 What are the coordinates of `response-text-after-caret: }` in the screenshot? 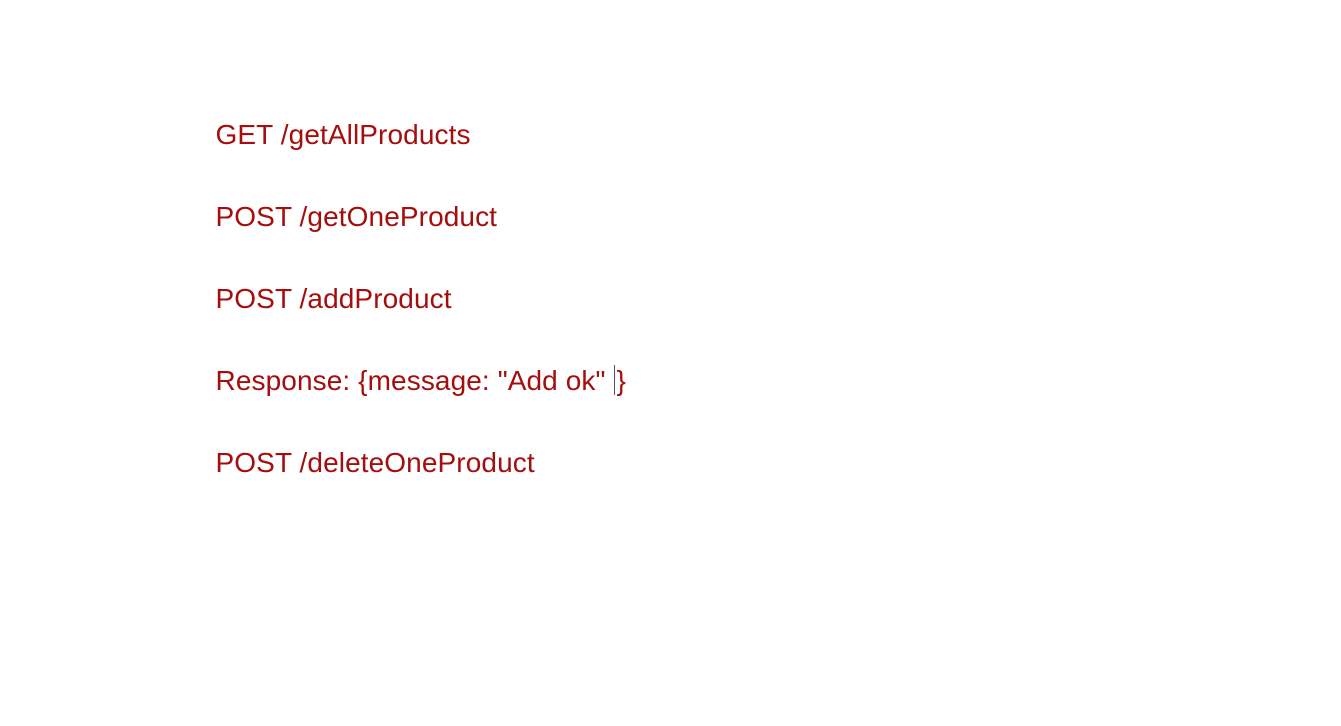 It's located at (621, 380).